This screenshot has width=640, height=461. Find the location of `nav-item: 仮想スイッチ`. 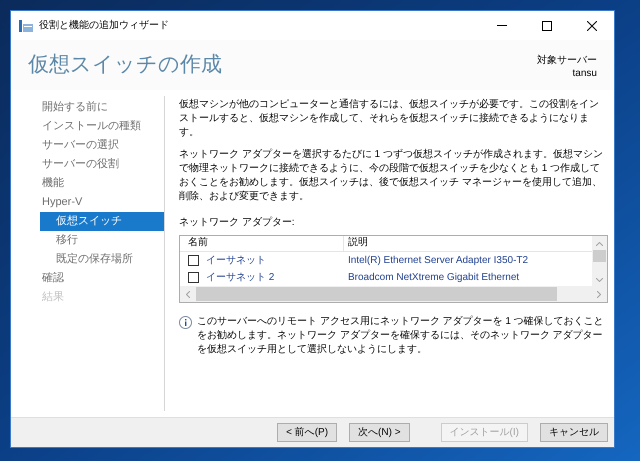

nav-item: 仮想スイッチ is located at coordinates (102, 221).